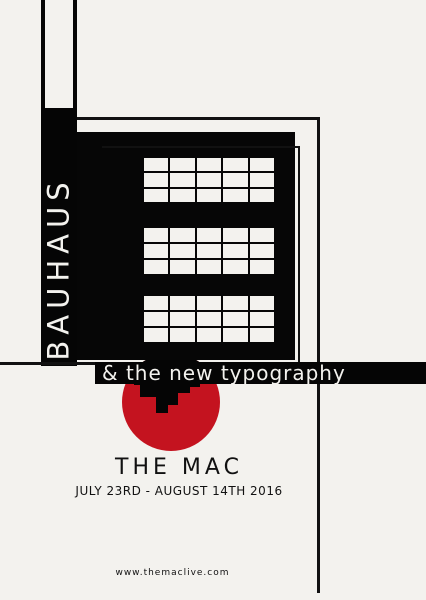 The image size is (426, 600). I want to click on website-link: www.themaclive.com, so click(172, 573).